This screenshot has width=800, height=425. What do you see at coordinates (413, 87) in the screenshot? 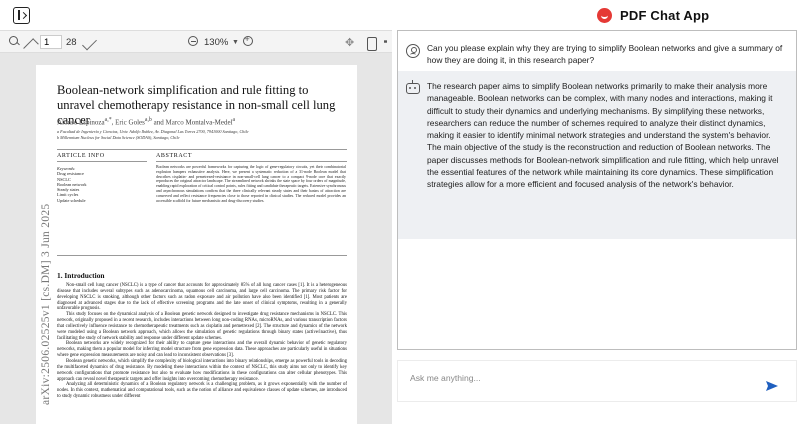
I see `bot-avatar-icon` at bounding box center [413, 87].